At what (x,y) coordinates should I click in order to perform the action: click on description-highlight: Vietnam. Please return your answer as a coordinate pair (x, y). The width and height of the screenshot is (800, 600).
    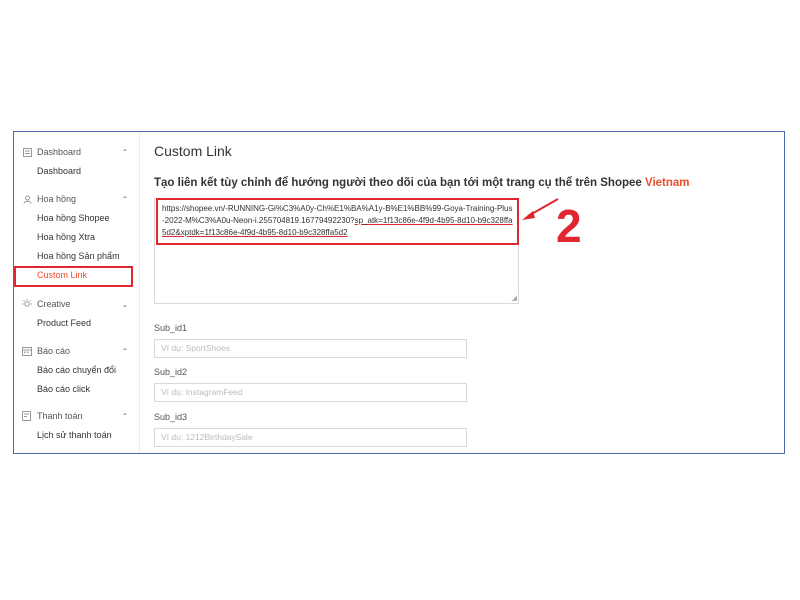
    Looking at the image, I should click on (667, 183).